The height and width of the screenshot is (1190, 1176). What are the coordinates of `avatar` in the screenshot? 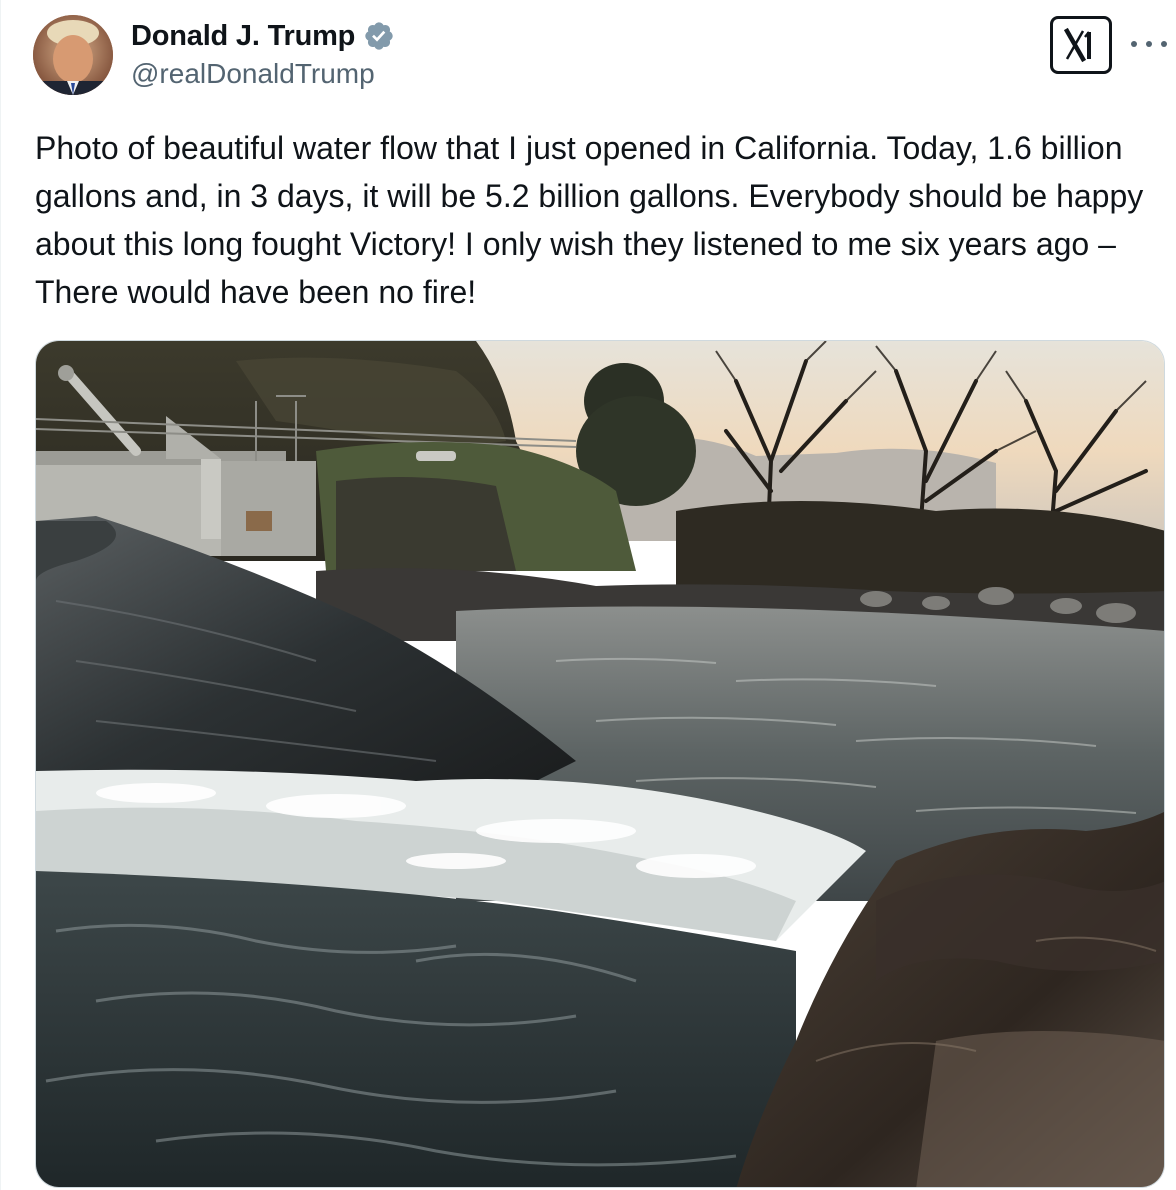 It's located at (73, 55).